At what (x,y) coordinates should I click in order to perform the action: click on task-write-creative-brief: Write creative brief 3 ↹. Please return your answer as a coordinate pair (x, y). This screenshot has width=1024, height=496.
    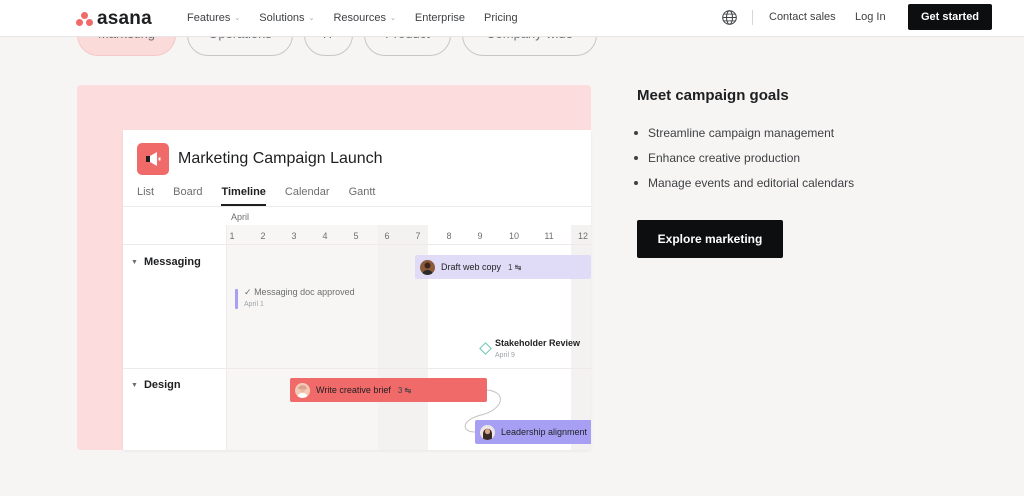
    Looking at the image, I should click on (388, 390).